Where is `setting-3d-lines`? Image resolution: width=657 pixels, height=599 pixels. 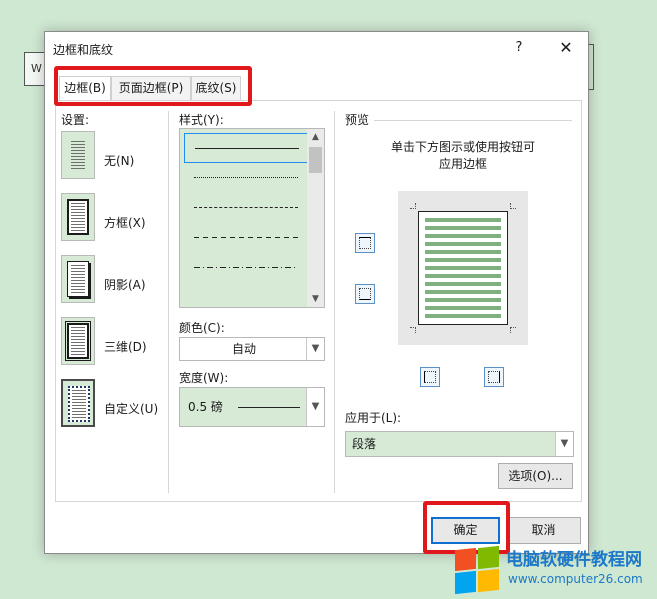 setting-3d-lines is located at coordinates (78, 341).